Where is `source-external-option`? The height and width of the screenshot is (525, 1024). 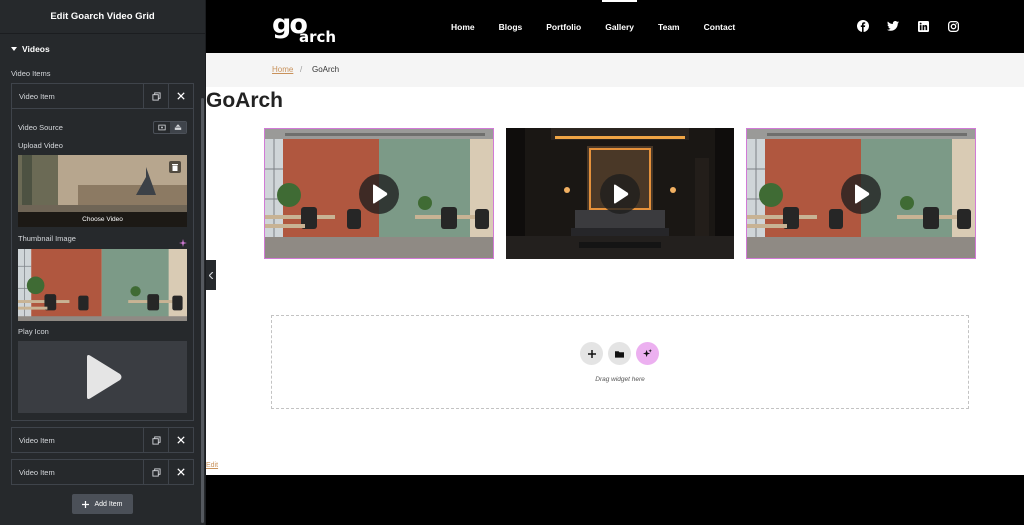
source-external-option is located at coordinates (162, 127).